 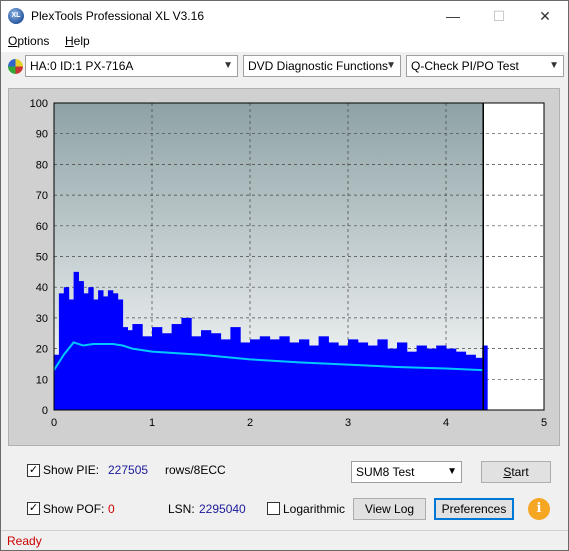 I want to click on sum-test-select: SUM8 Test ▼, so click(x=406, y=472).